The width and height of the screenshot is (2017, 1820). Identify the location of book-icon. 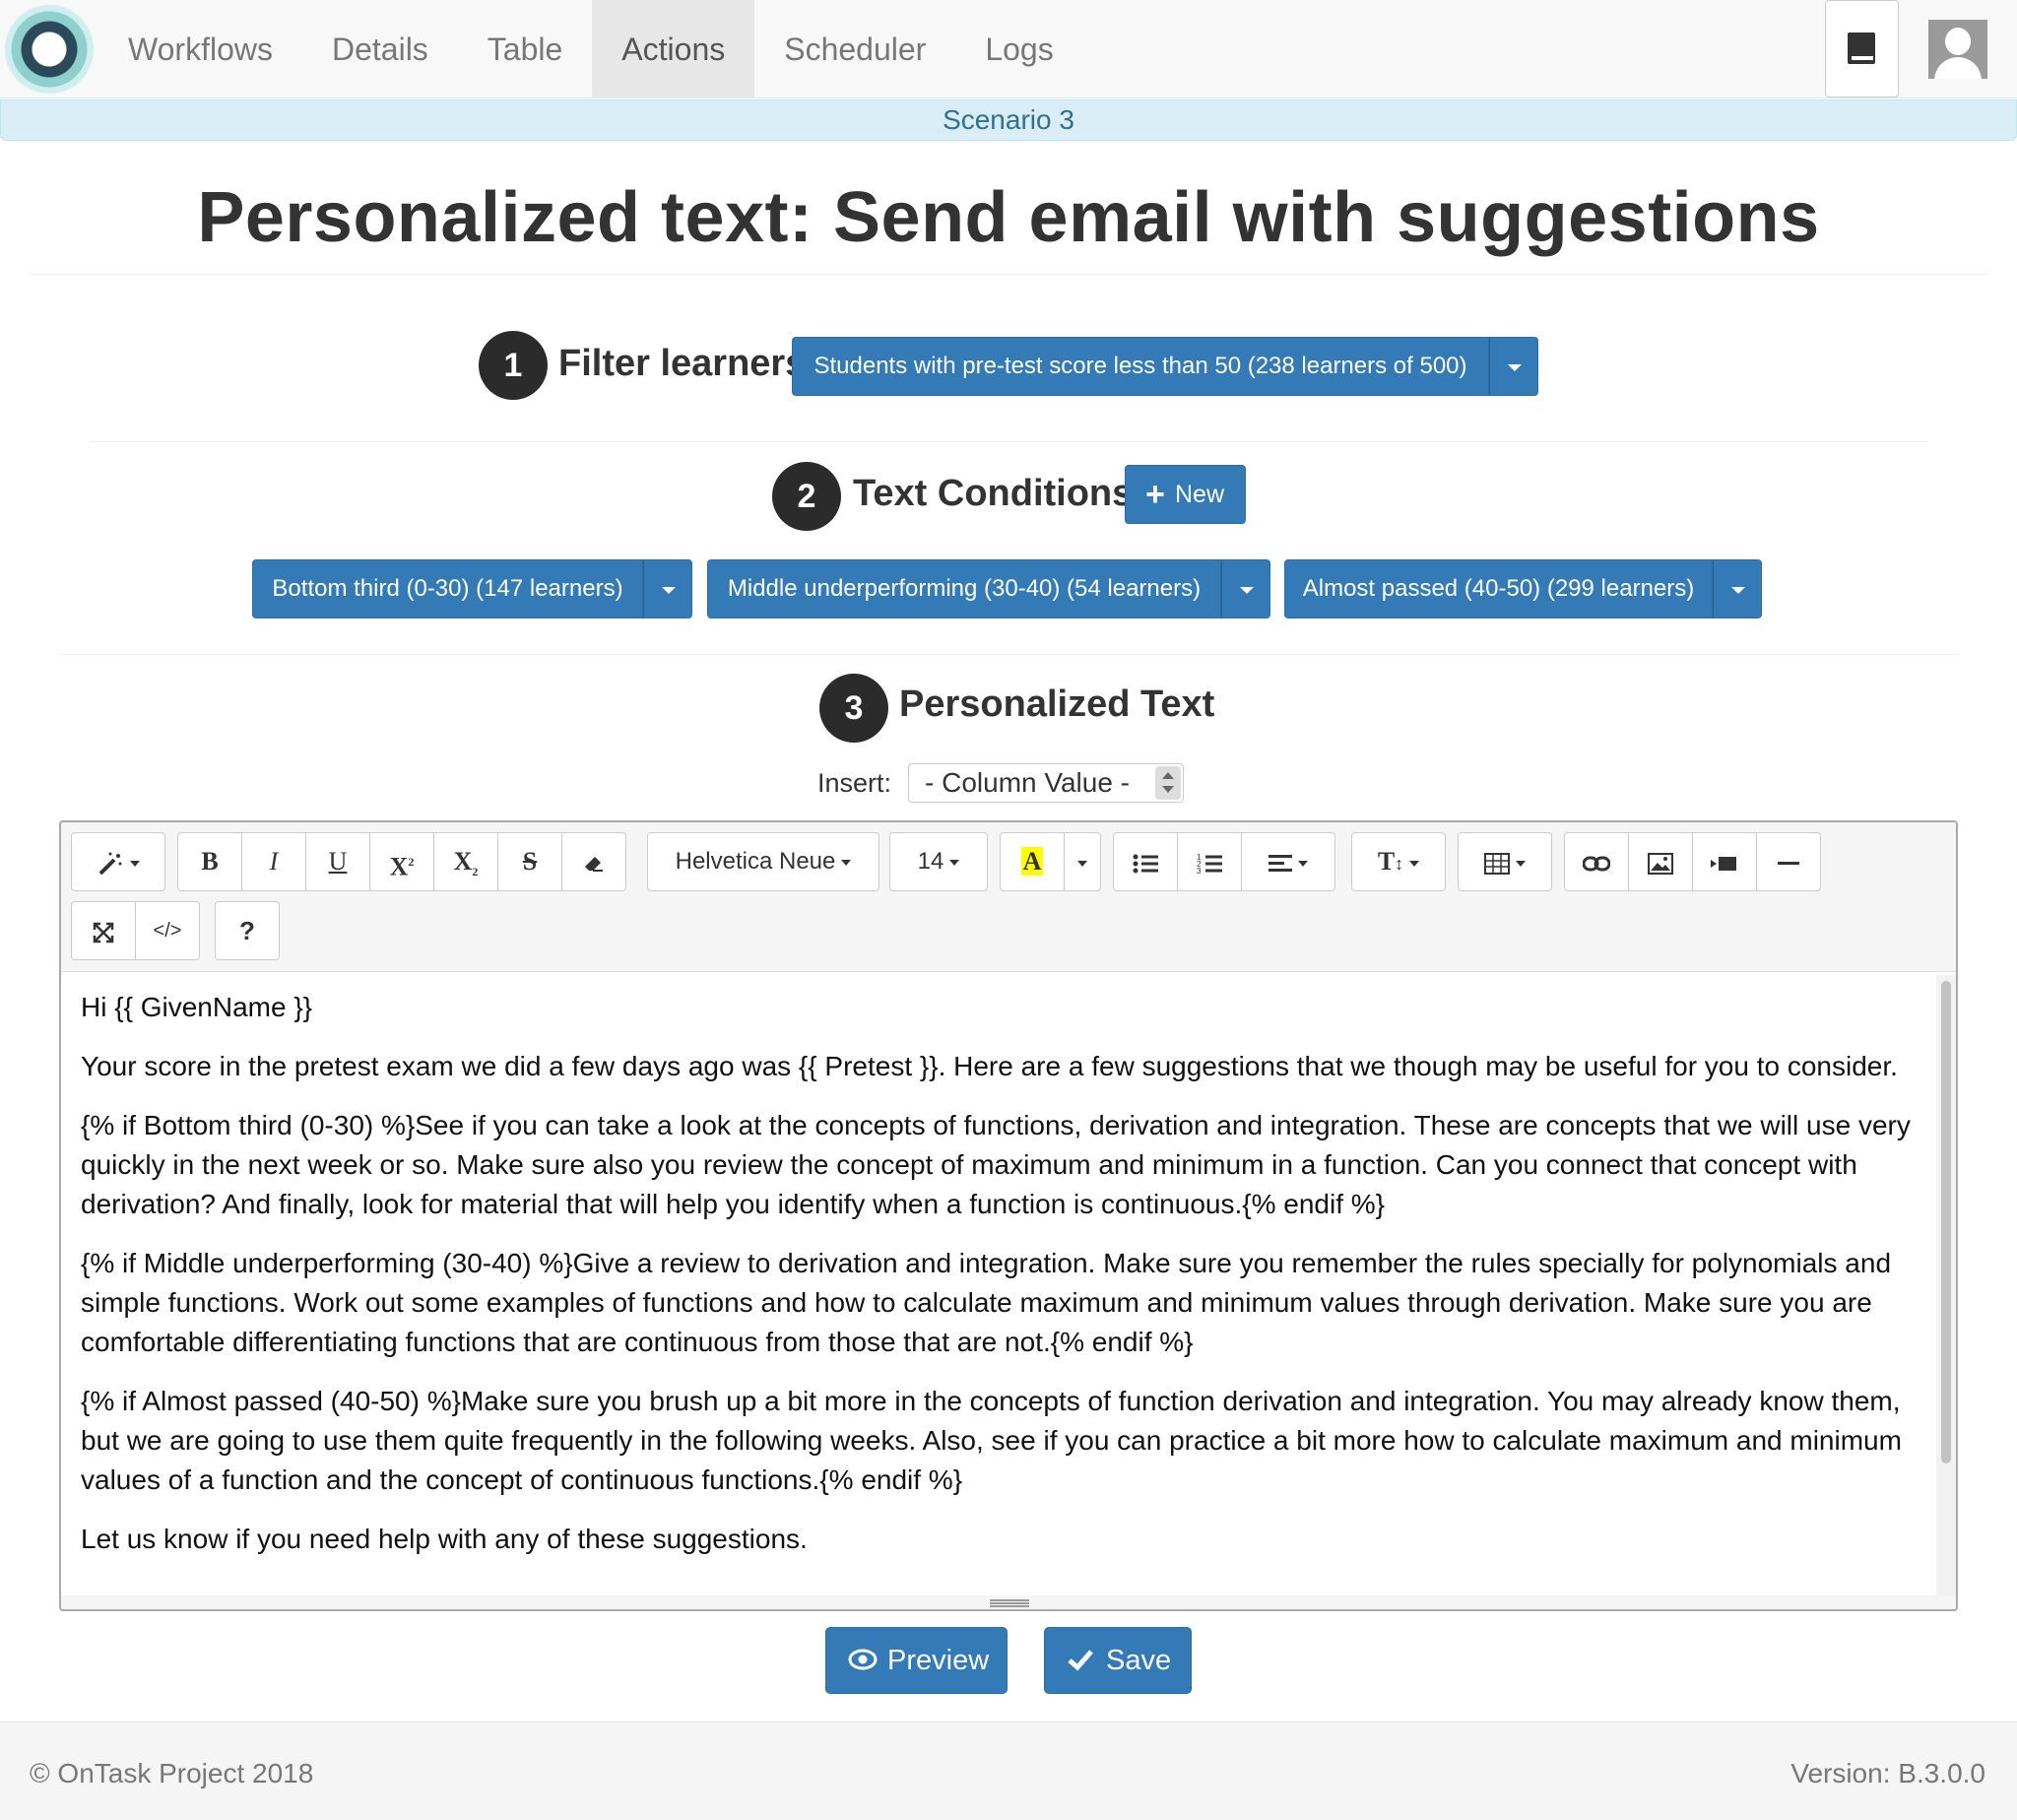
(1861, 48).